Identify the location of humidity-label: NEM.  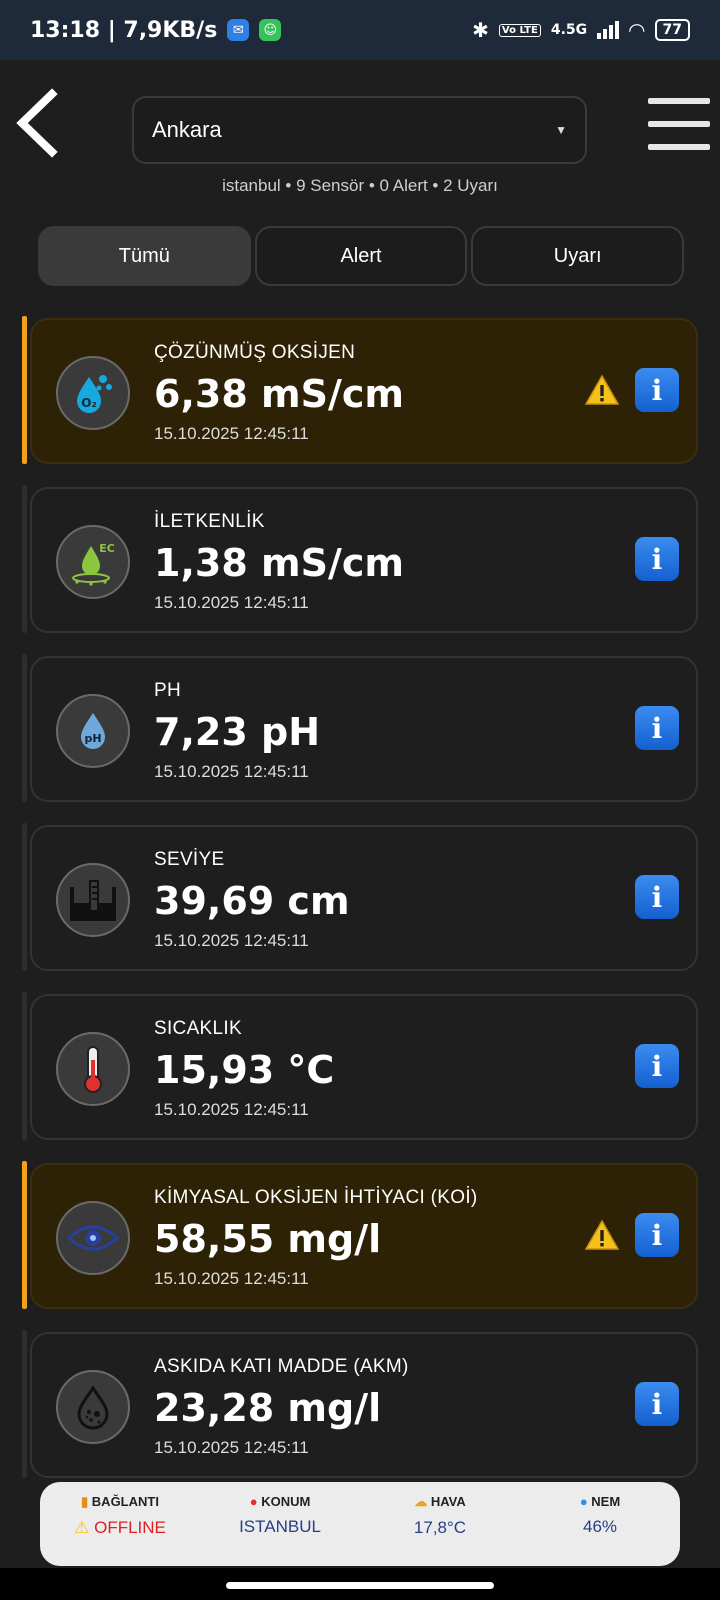
(606, 1501).